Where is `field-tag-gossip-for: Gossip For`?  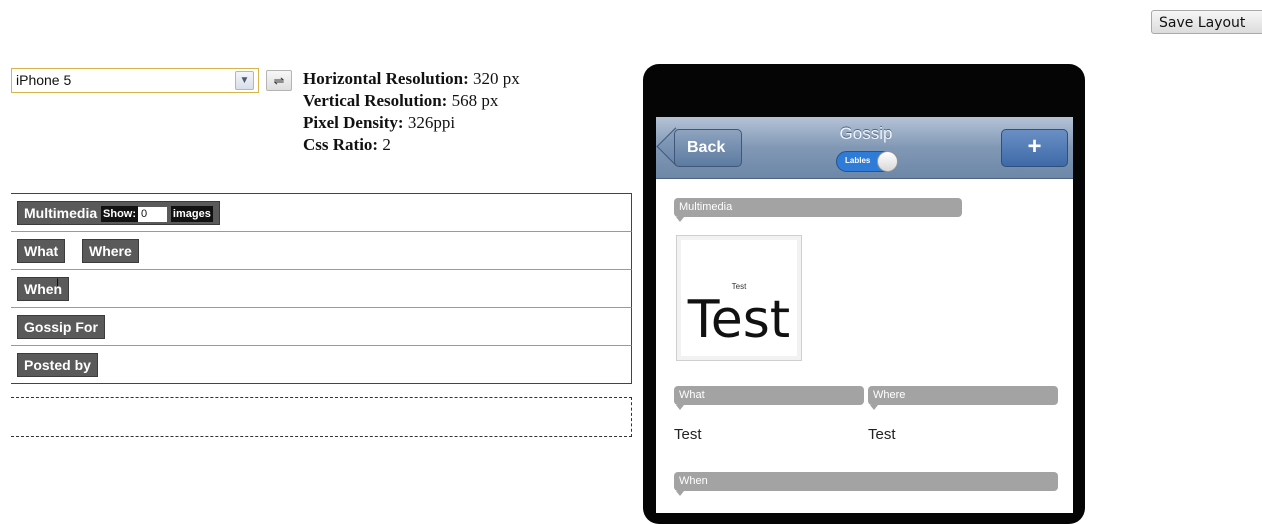 field-tag-gossip-for: Gossip For is located at coordinates (61, 327).